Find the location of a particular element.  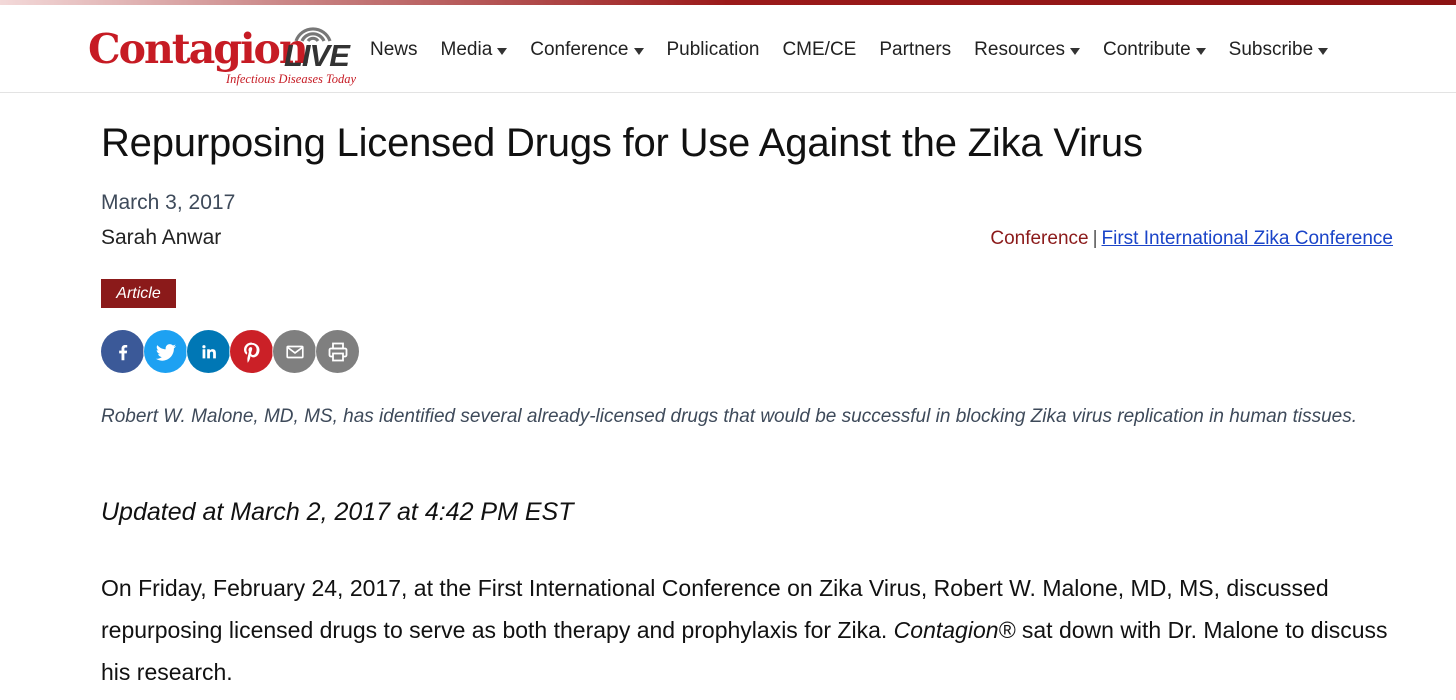

nav-publication-label: Publication is located at coordinates (713, 49).